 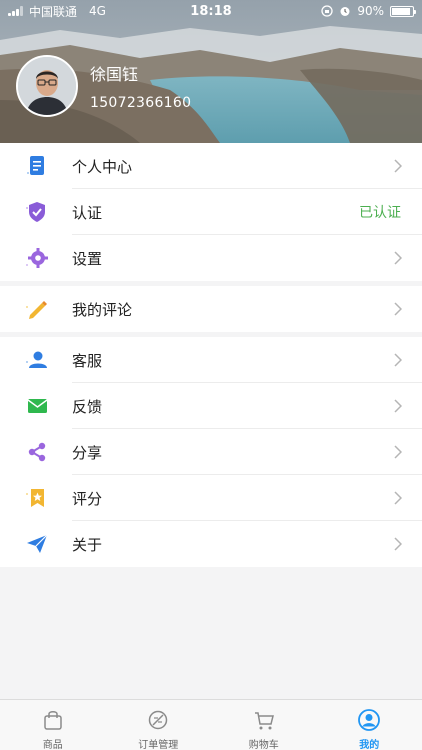 What do you see at coordinates (114, 74) in the screenshot?
I see `user-name: 徐国钰` at bounding box center [114, 74].